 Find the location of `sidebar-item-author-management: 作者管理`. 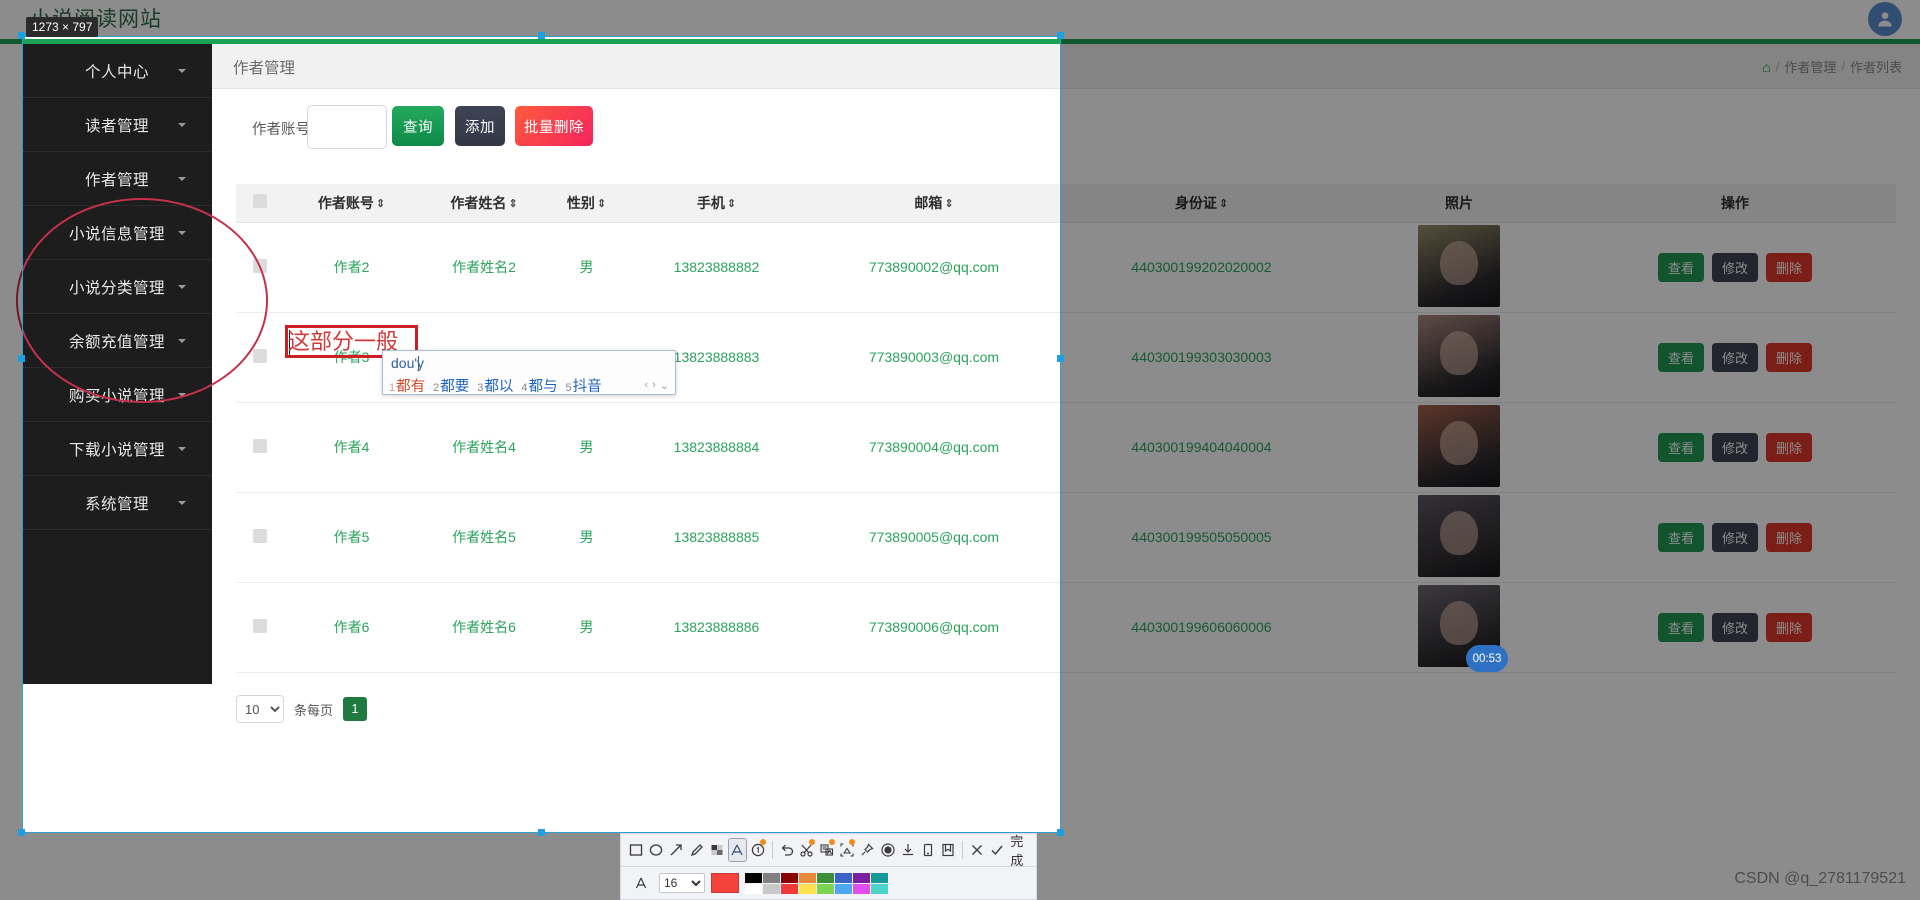

sidebar-item-author-management: 作者管理 is located at coordinates (117, 179).